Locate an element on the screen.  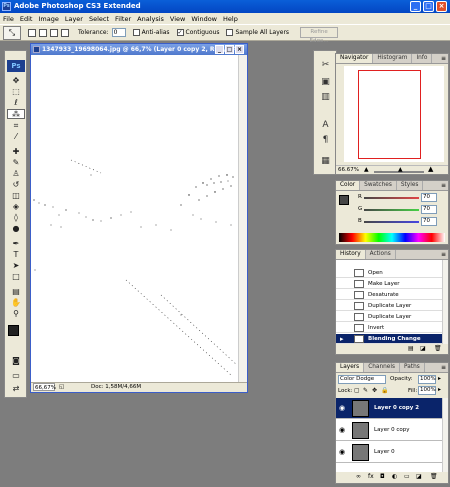
history-item: Make Layer is located at coordinates (391, 284).